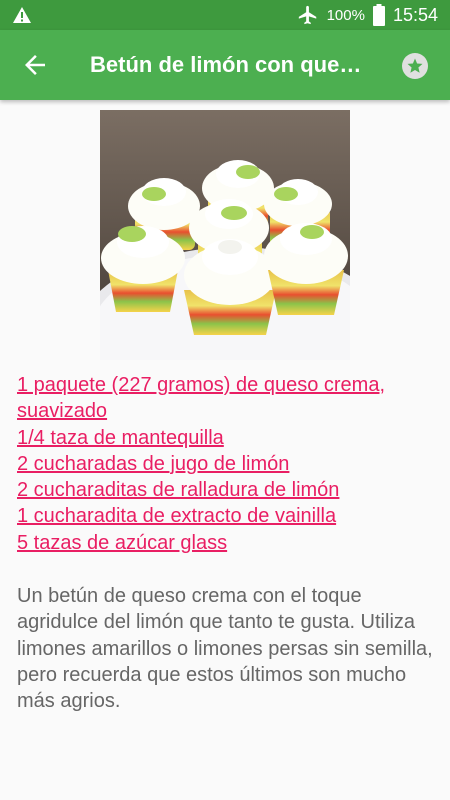 This screenshot has width=450, height=800. Describe the element at coordinates (225, 15) in the screenshot. I see `status-bar: 100% 15:54` at that location.